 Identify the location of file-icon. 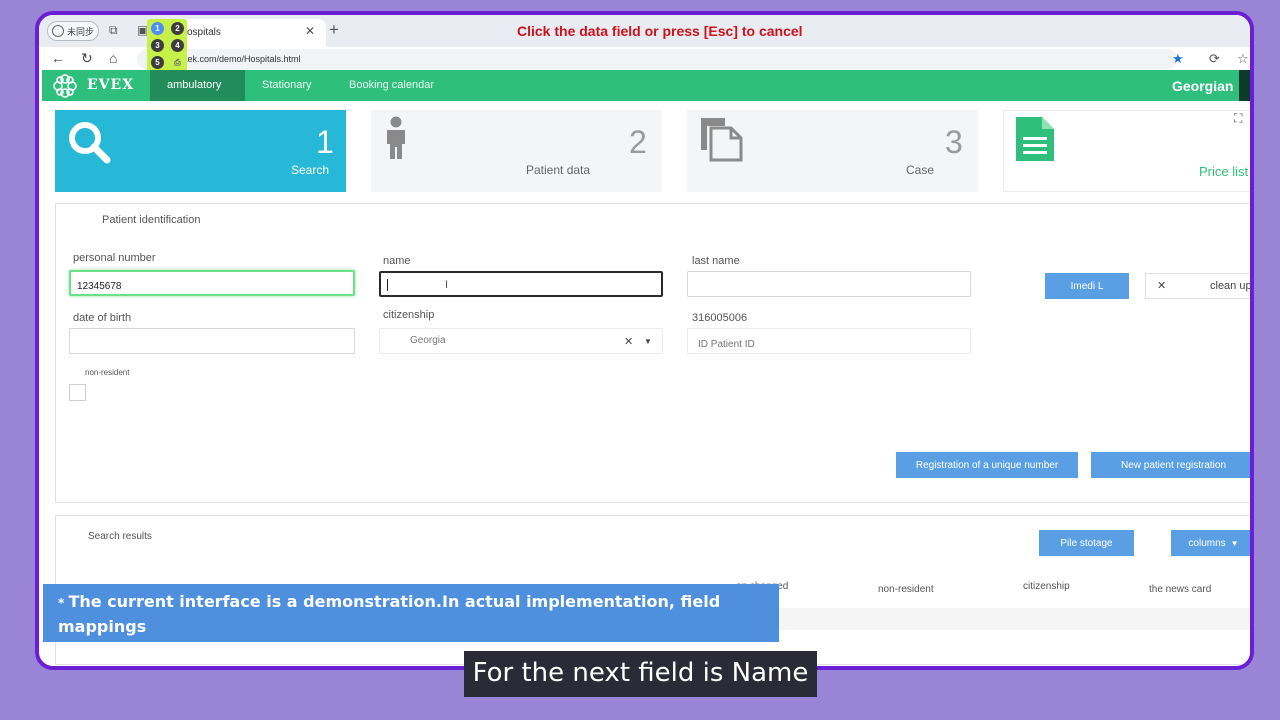
(1035, 139).